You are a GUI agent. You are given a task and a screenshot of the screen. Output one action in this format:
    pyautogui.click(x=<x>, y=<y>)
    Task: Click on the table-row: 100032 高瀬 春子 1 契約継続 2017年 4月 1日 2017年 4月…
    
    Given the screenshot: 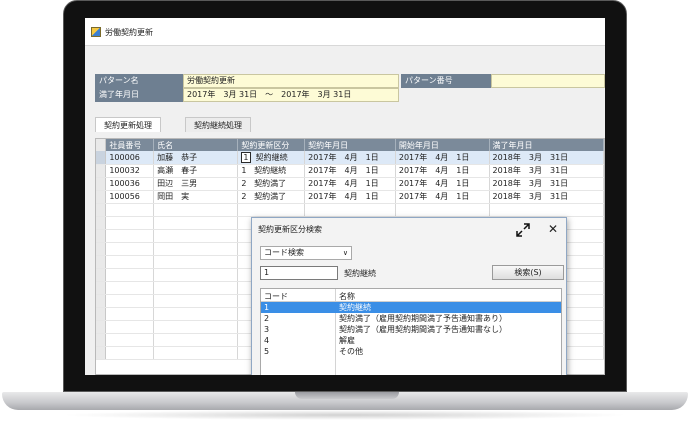 What is the action you would take?
    pyautogui.click(x=350, y=171)
    